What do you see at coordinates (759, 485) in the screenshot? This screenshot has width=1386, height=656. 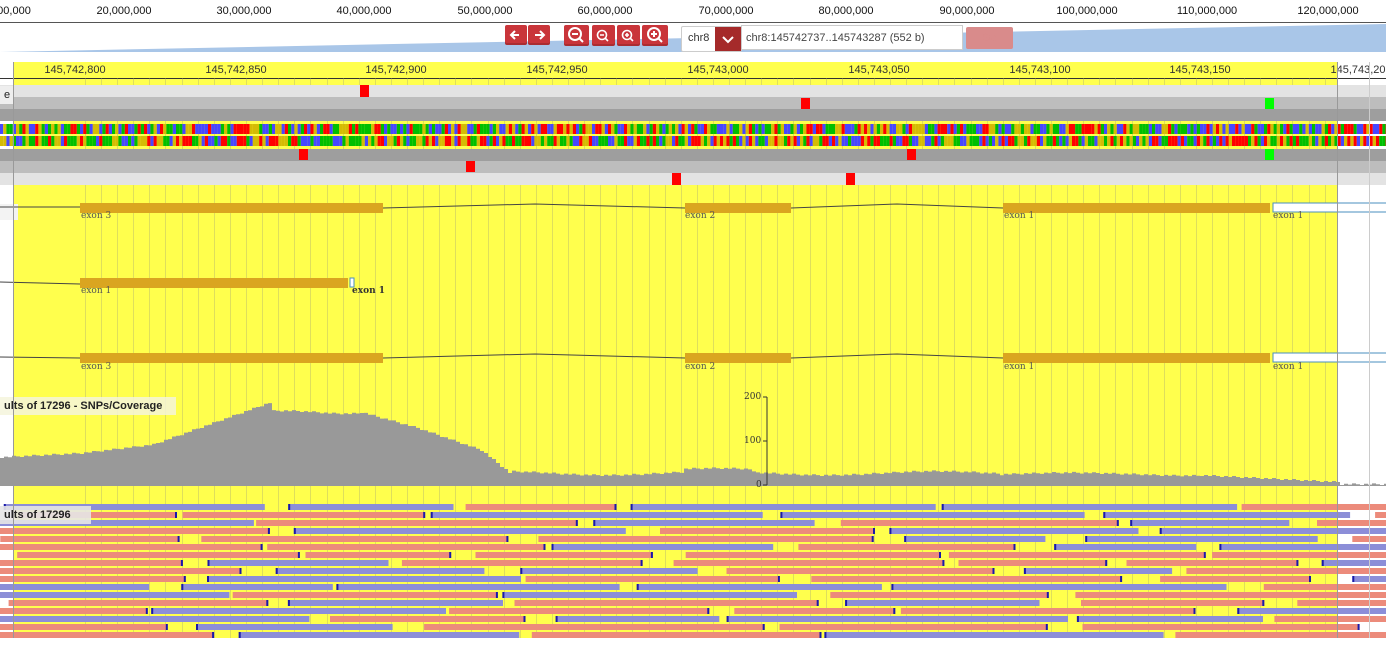 I see `coverage-axis-tick: 0` at bounding box center [759, 485].